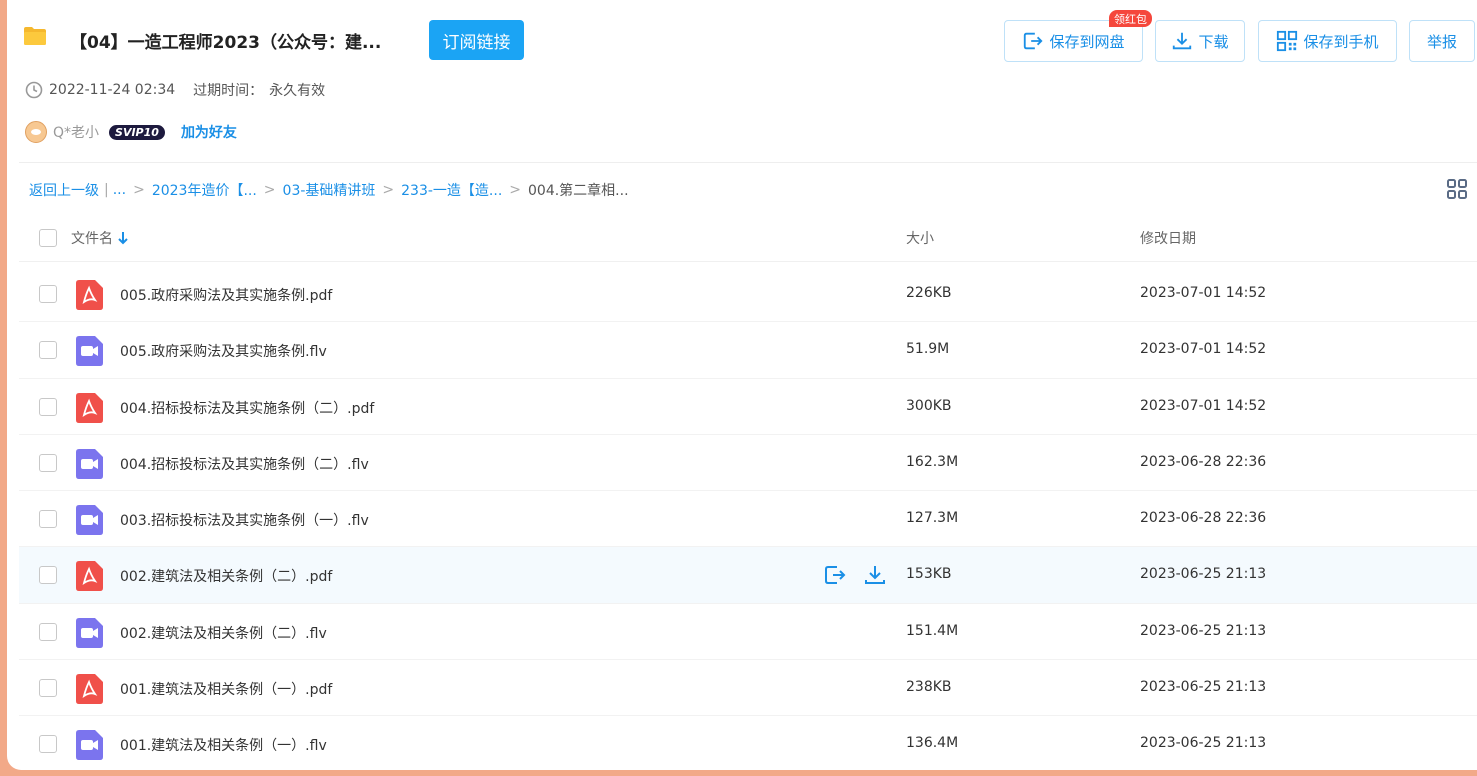 The image size is (1477, 776). What do you see at coordinates (928, 349) in the screenshot?
I see `file-size: 51.9M` at bounding box center [928, 349].